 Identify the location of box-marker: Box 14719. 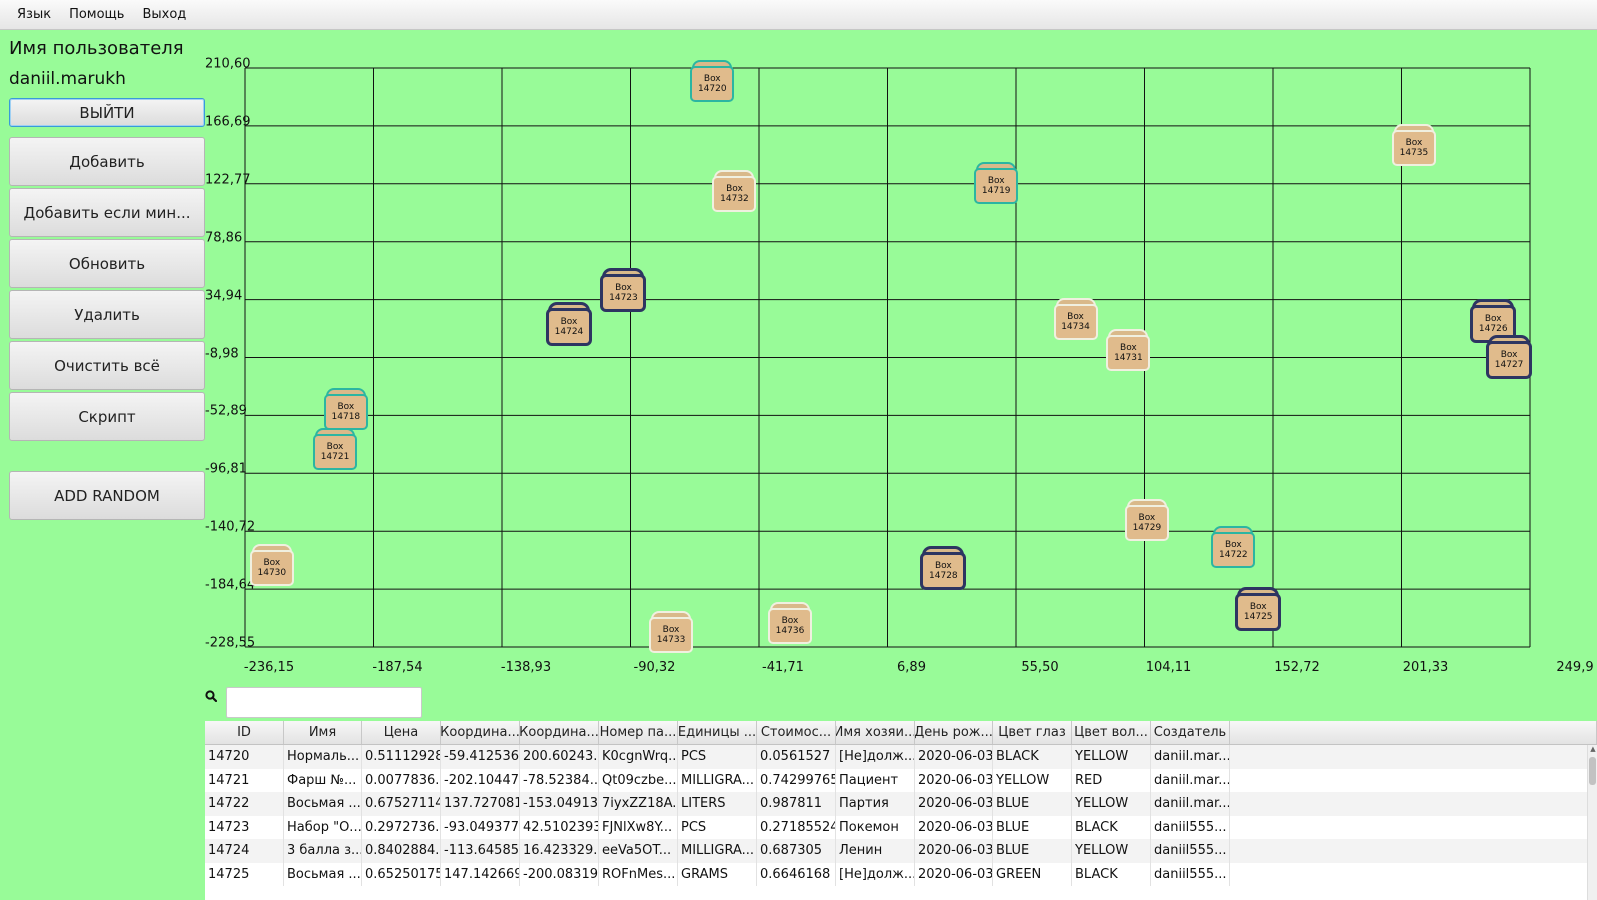
(996, 183).